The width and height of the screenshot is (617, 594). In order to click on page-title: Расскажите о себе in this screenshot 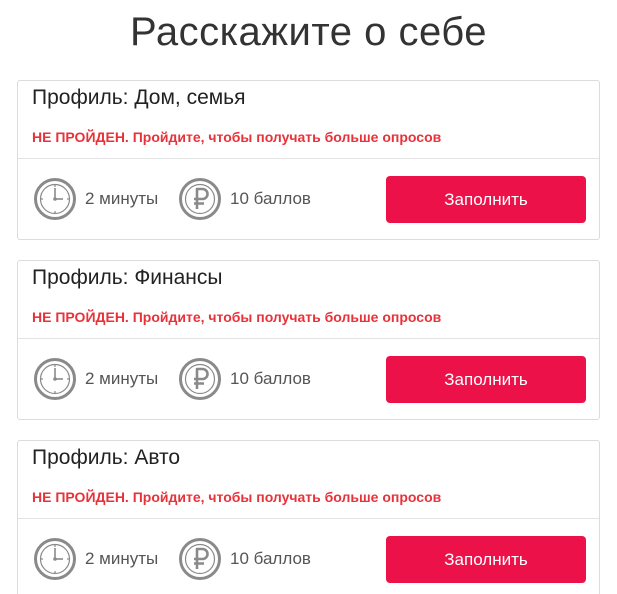, I will do `click(308, 32)`.